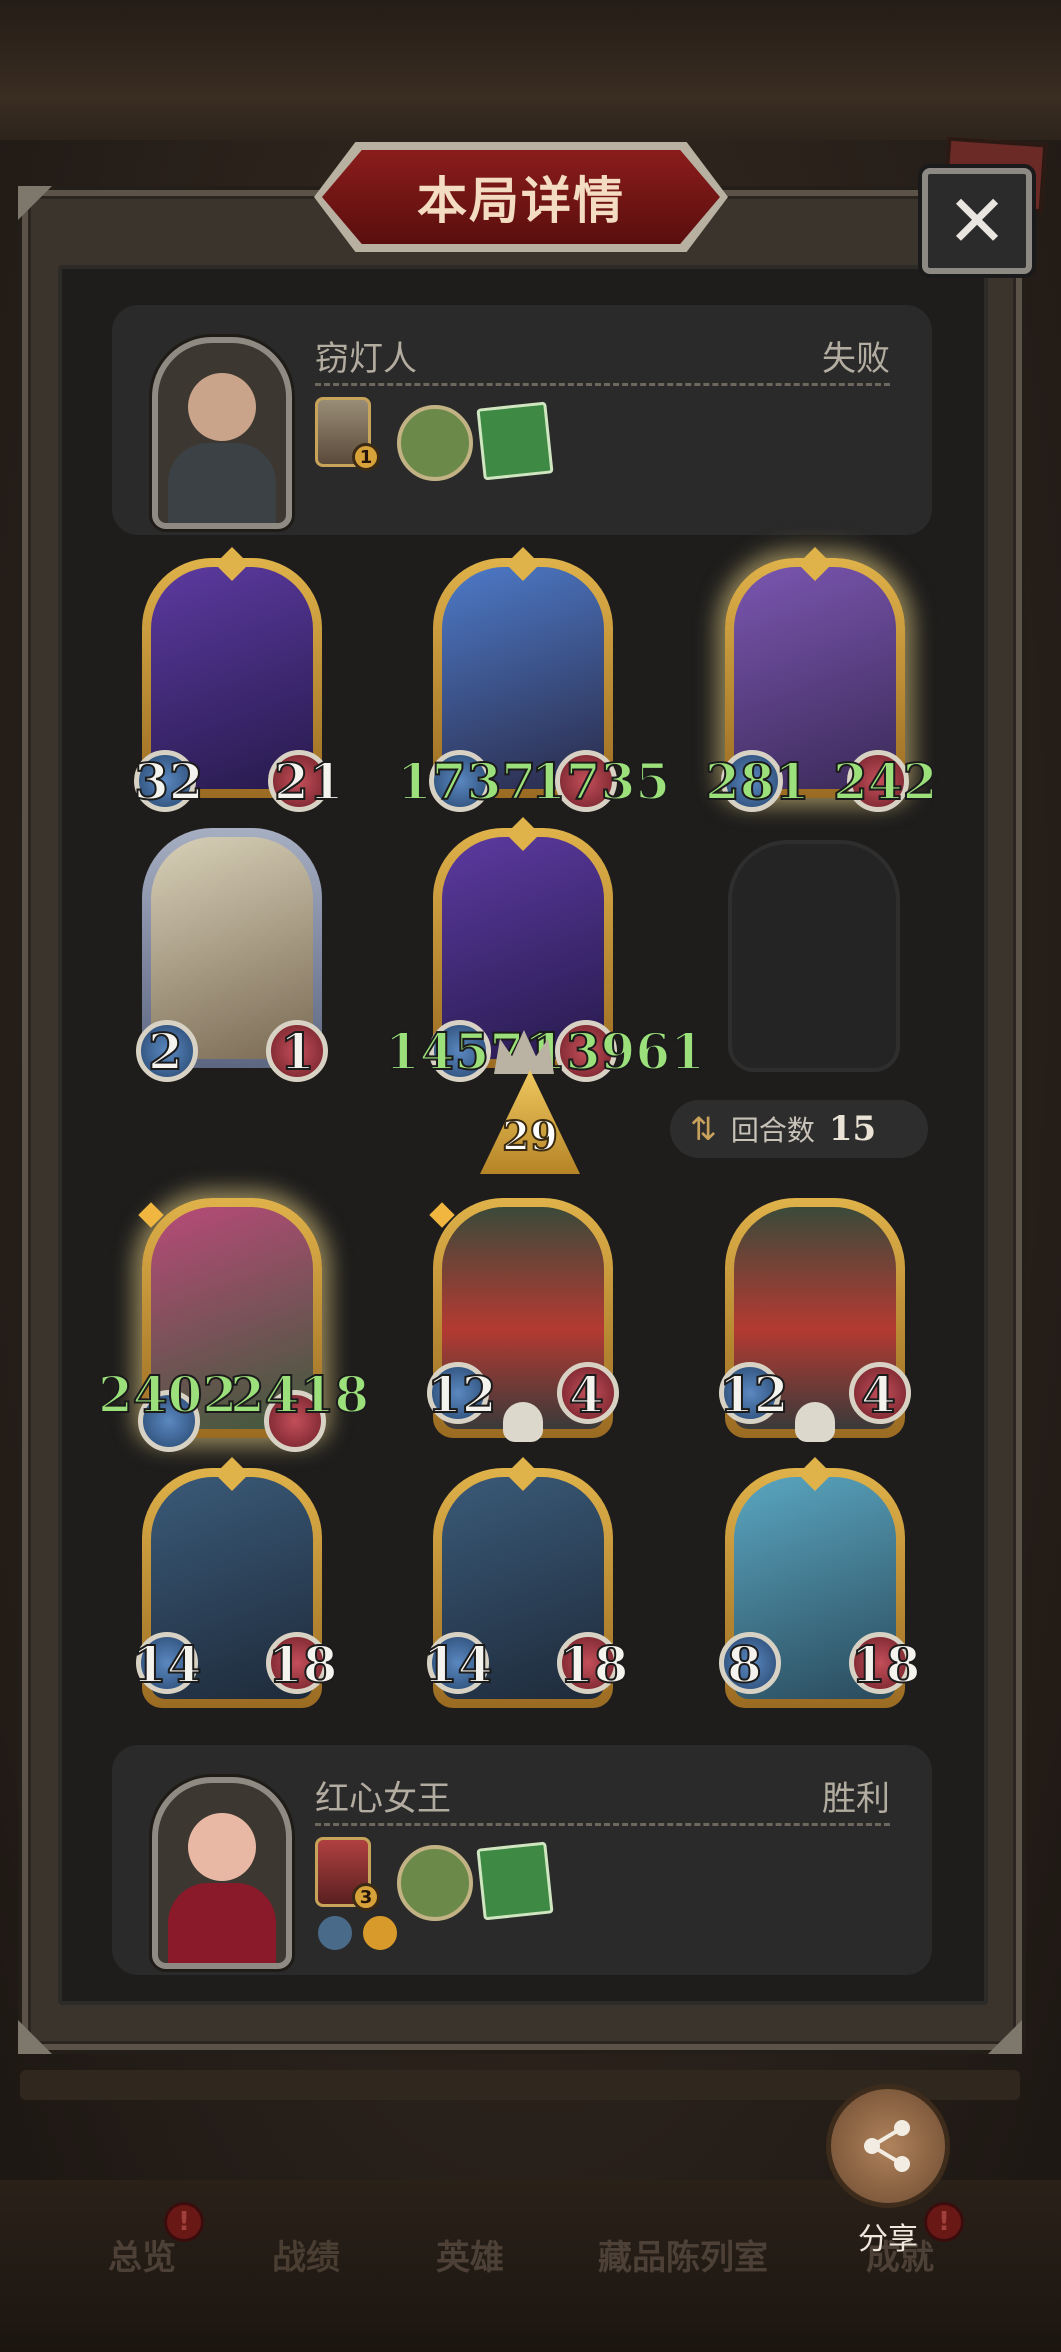 The height and width of the screenshot is (2352, 1061). I want to click on rounds-counter: ⇅ 回合数 15, so click(799, 1129).